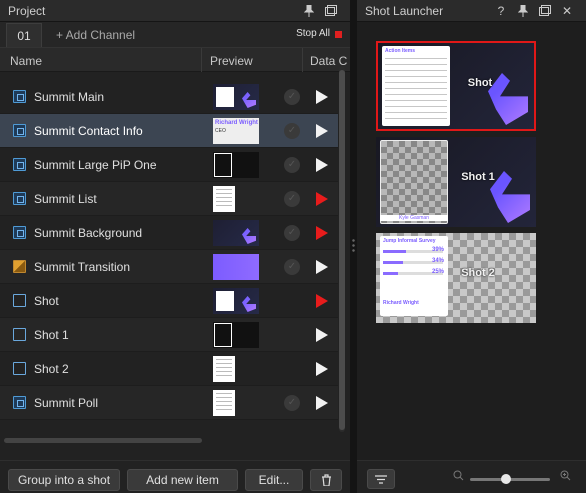 The width and height of the screenshot is (586, 493). Describe the element at coordinates (478, 177) in the screenshot. I see `shot-label: Shot 1` at that location.